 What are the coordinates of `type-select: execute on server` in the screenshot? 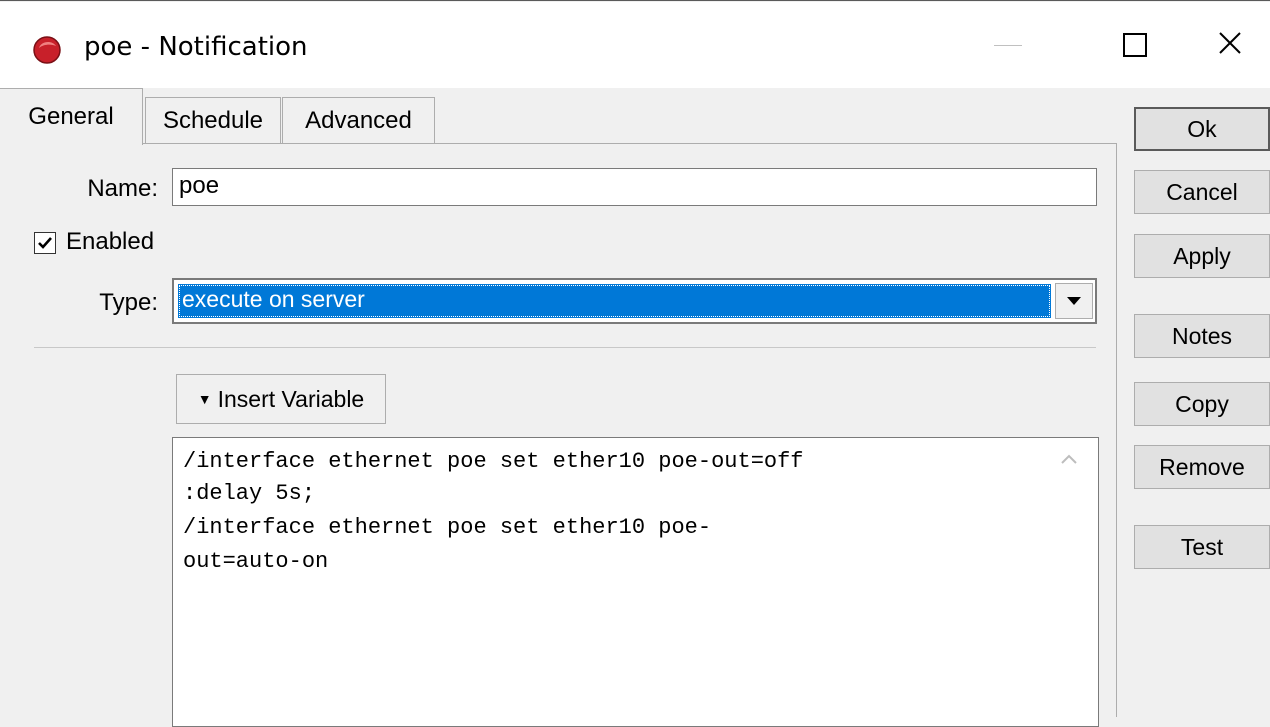 It's located at (634, 301).